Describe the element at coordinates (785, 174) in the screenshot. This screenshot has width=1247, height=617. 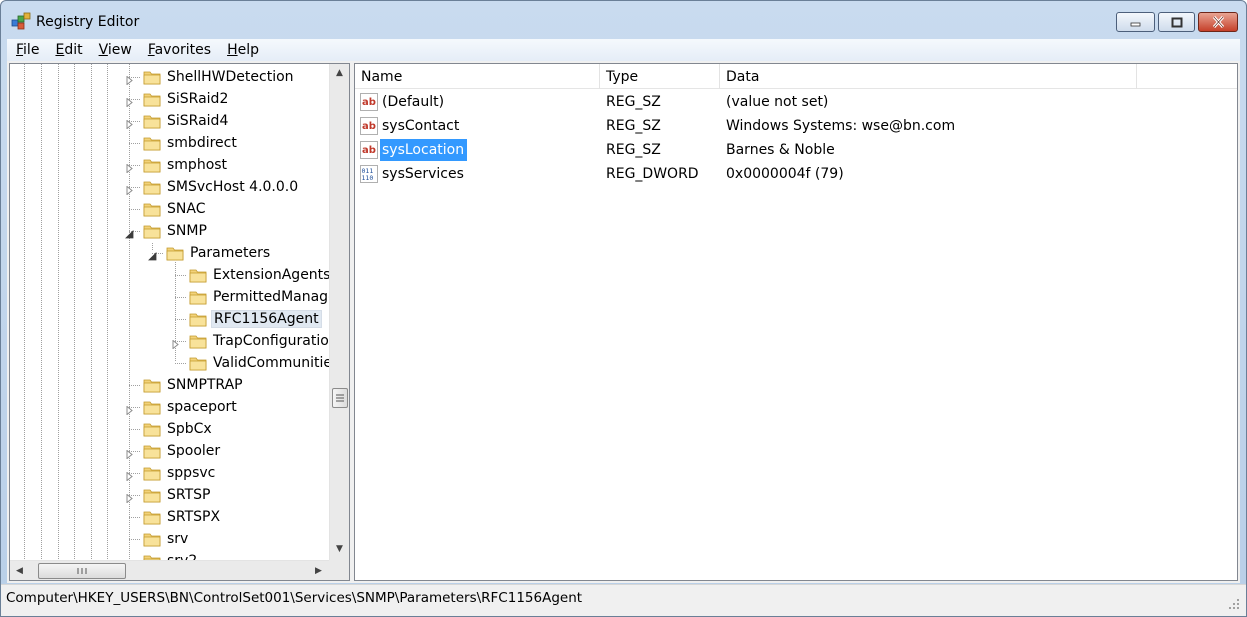
I see `value-data: 0x0000004f (79)` at that location.